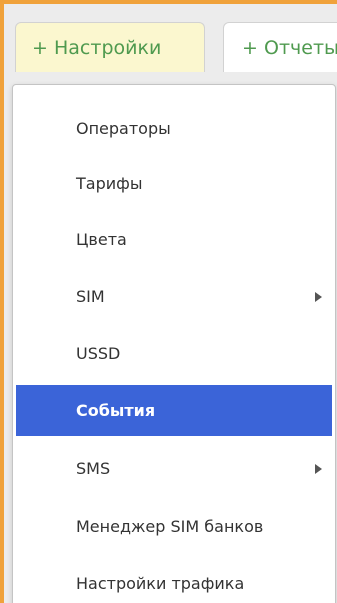 The height and width of the screenshot is (603, 337). What do you see at coordinates (174, 296) in the screenshot?
I see `menu-item-sim: SIM` at bounding box center [174, 296].